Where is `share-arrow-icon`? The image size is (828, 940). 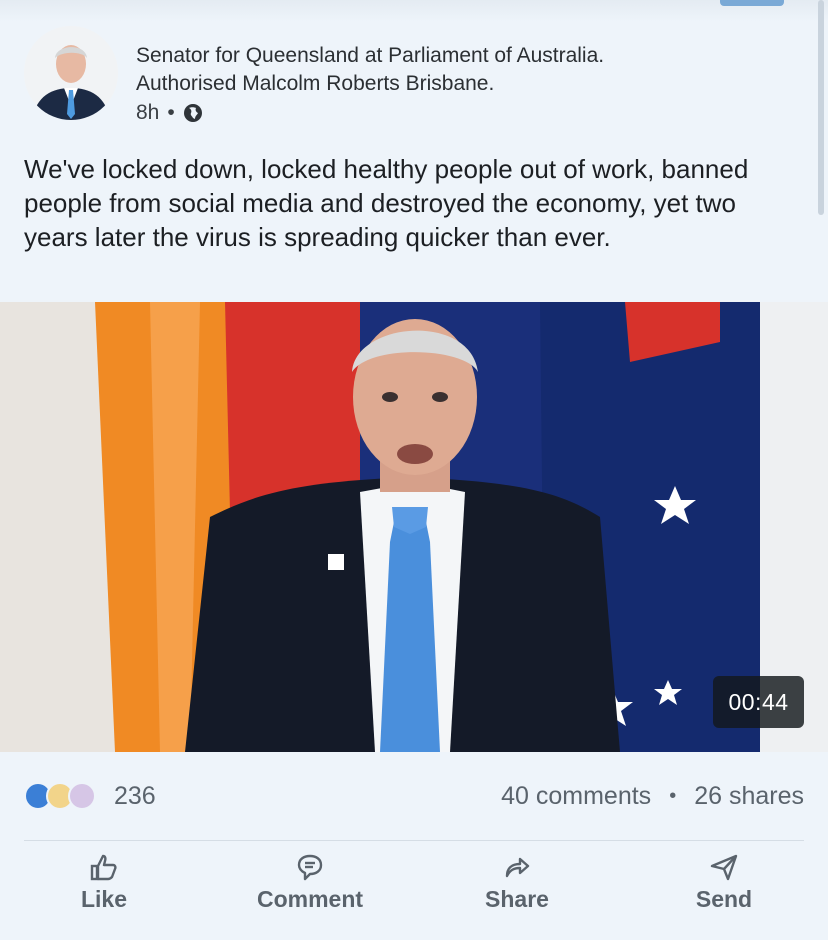 share-arrow-icon is located at coordinates (517, 867).